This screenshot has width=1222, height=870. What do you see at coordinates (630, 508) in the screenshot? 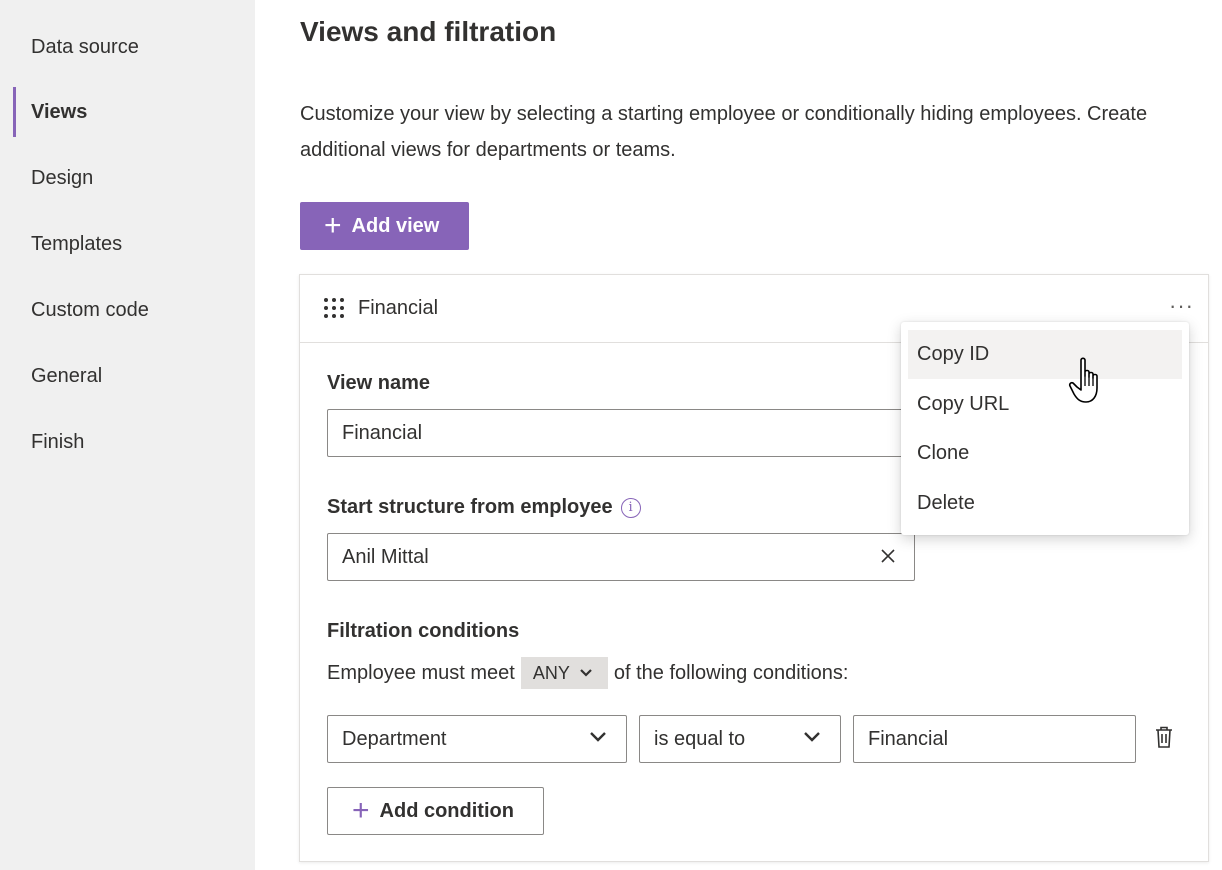
I see `info-icon: i` at bounding box center [630, 508].